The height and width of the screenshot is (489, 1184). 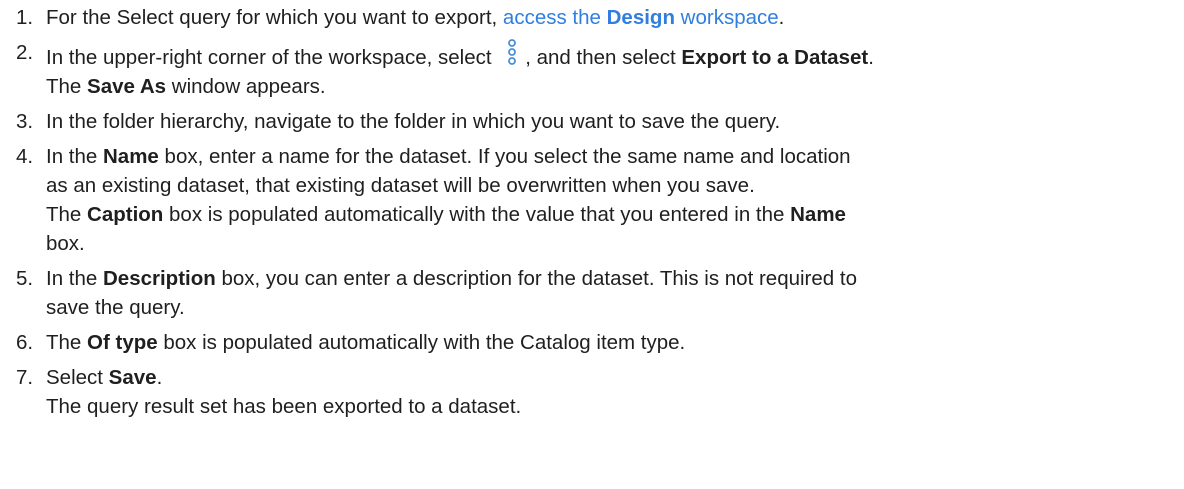 I want to click on step-number: 6., so click(x=25, y=342).